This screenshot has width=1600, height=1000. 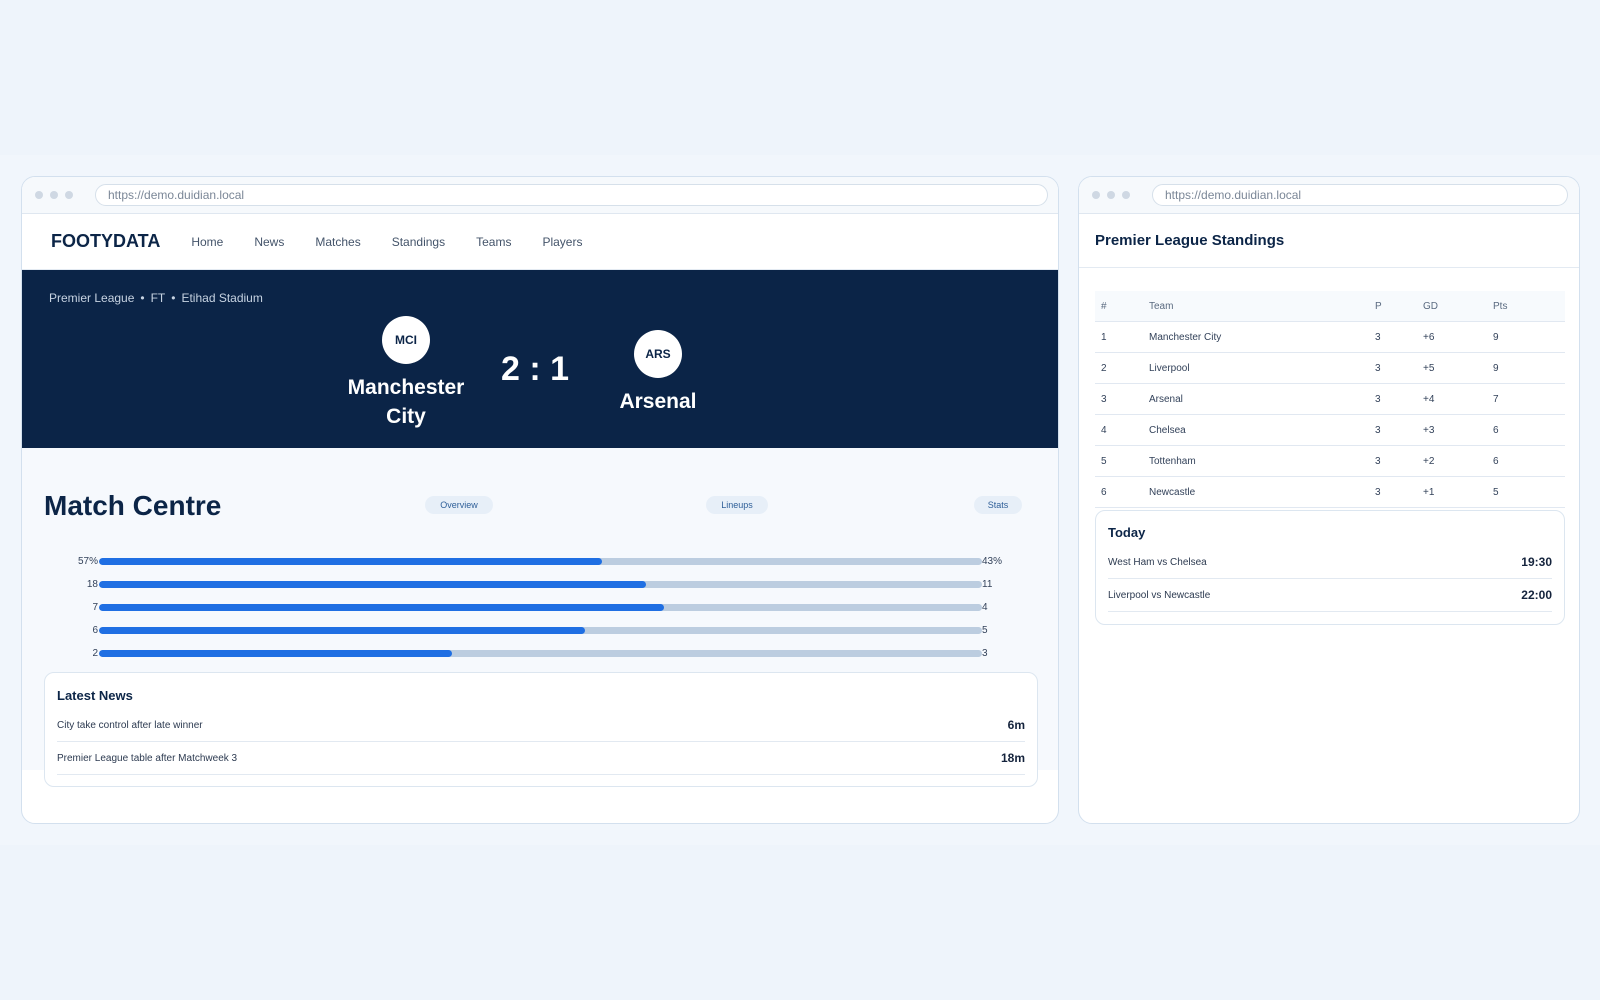 What do you see at coordinates (87, 561) in the screenshot?
I see `stat-home-value: 57%` at bounding box center [87, 561].